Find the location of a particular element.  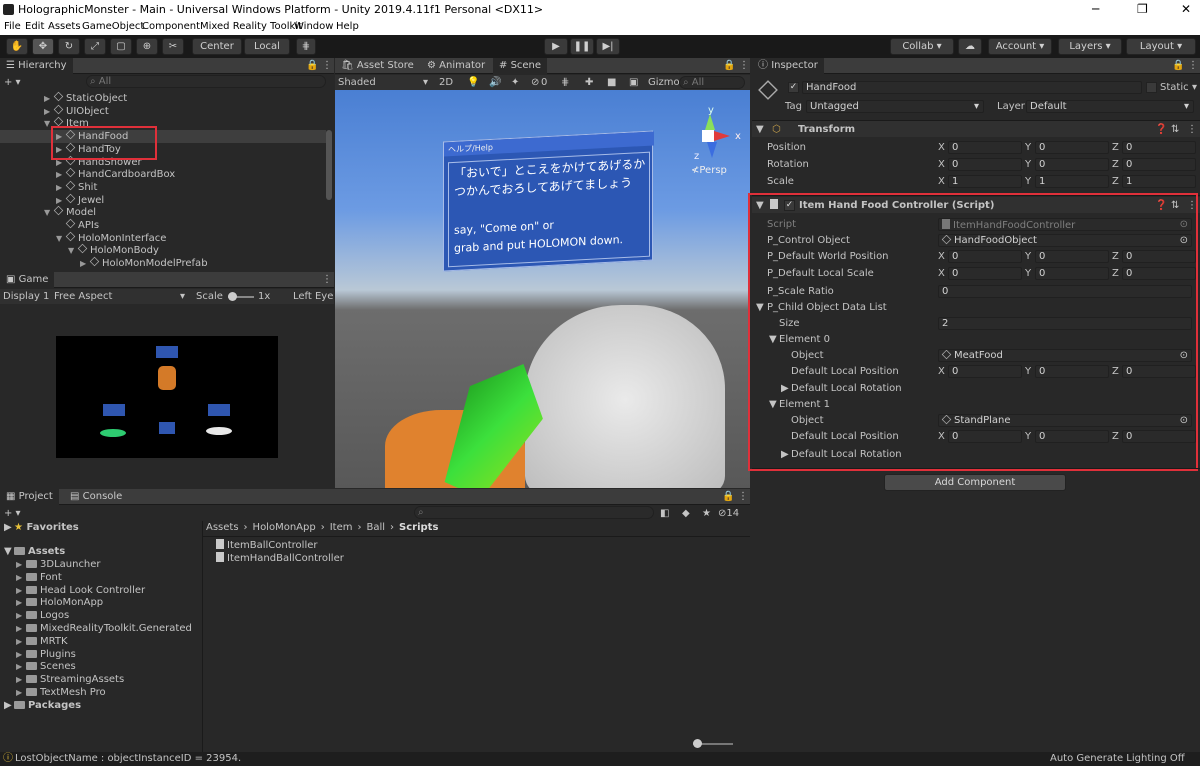

folder-item: ▶ HoloMonApp is located at coordinates (59, 602).